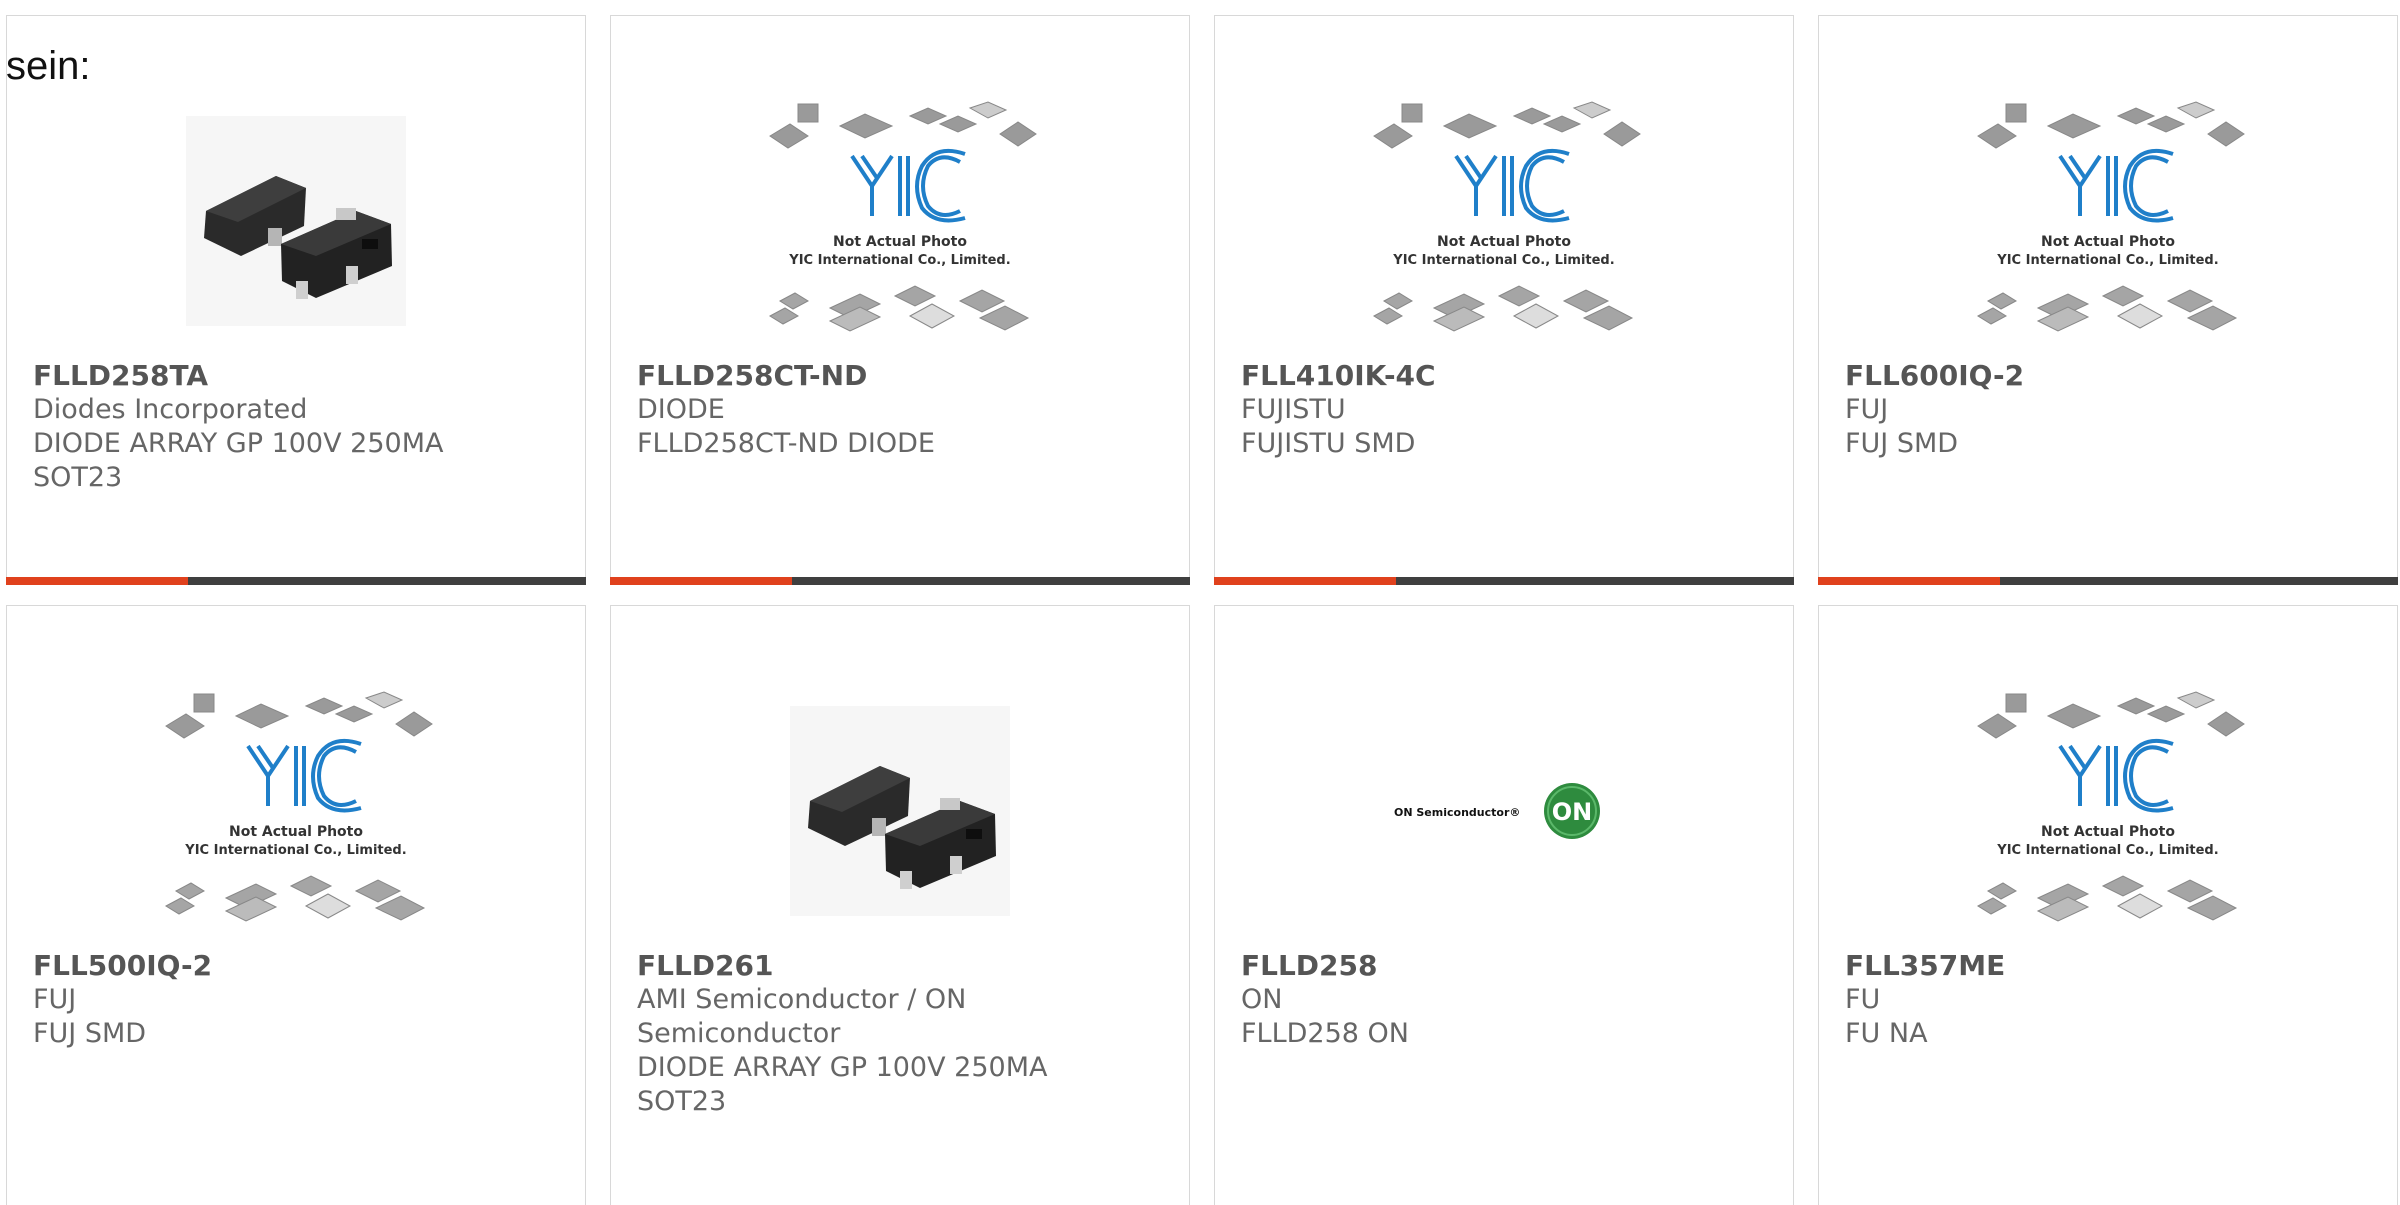 The width and height of the screenshot is (2400, 1205). What do you see at coordinates (1863, 999) in the screenshot?
I see `manufacturer: FU` at bounding box center [1863, 999].